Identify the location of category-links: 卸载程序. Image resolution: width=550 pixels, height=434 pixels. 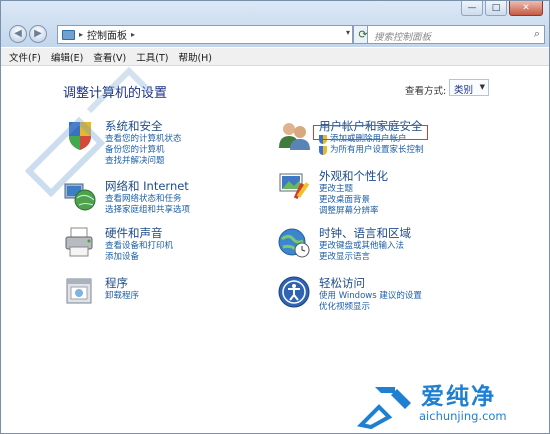
(122, 296).